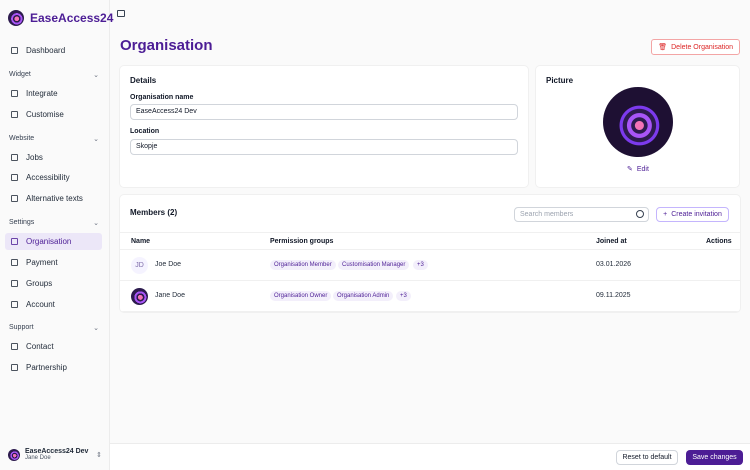  What do you see at coordinates (154, 212) in the screenshot?
I see `members-title: Members (2)` at bounding box center [154, 212].